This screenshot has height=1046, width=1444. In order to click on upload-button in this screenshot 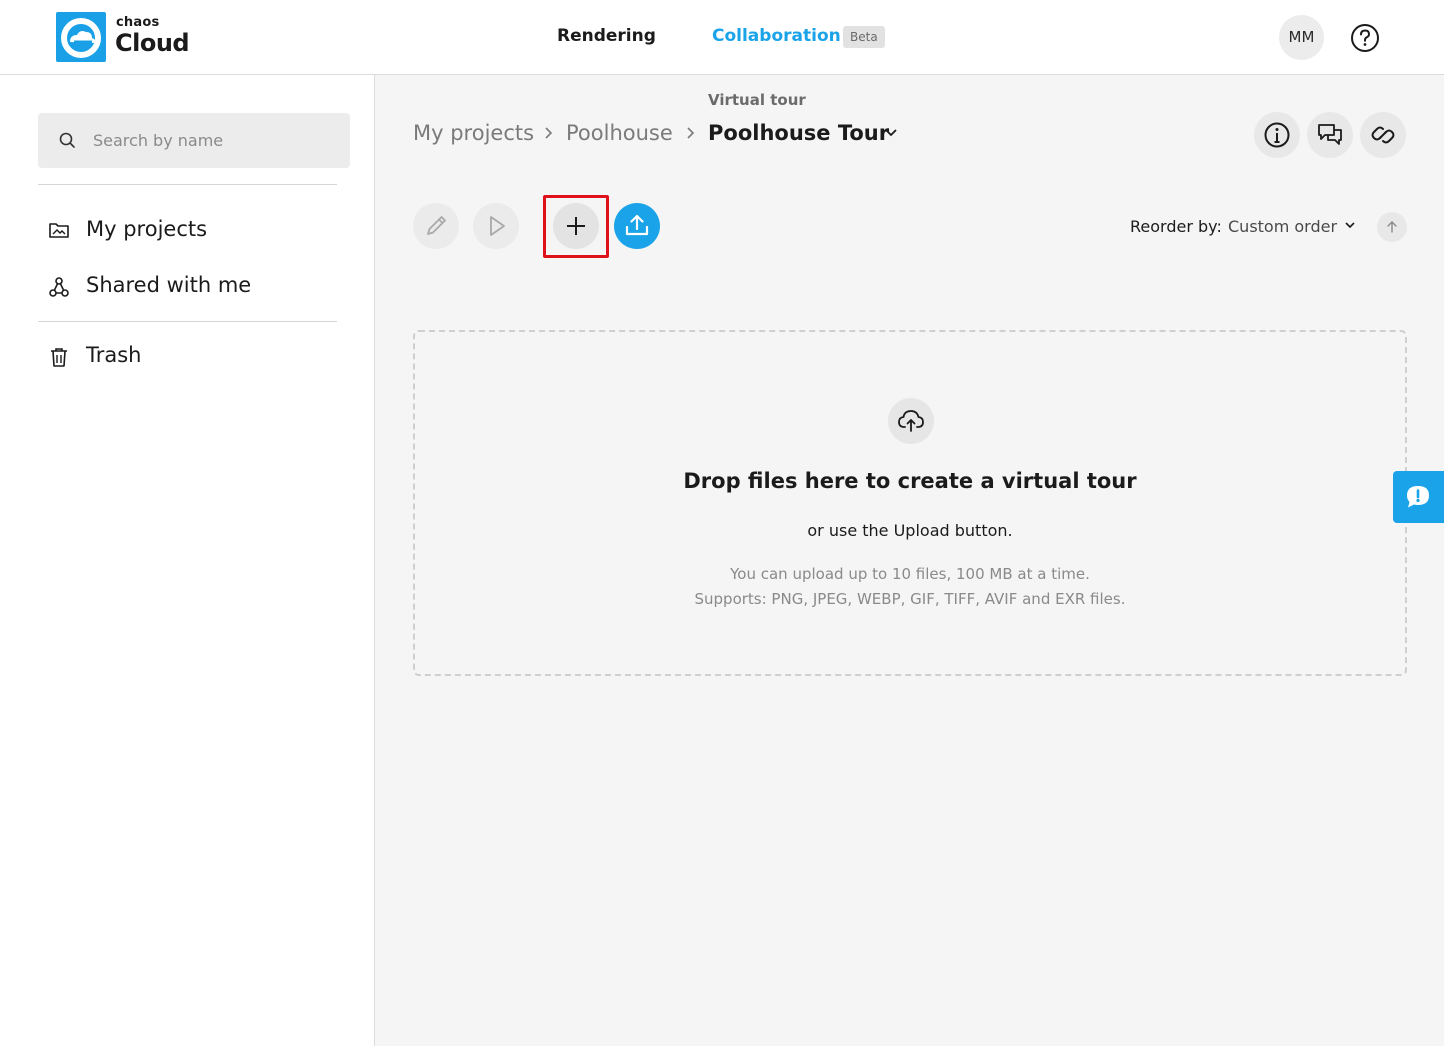, I will do `click(637, 226)`.